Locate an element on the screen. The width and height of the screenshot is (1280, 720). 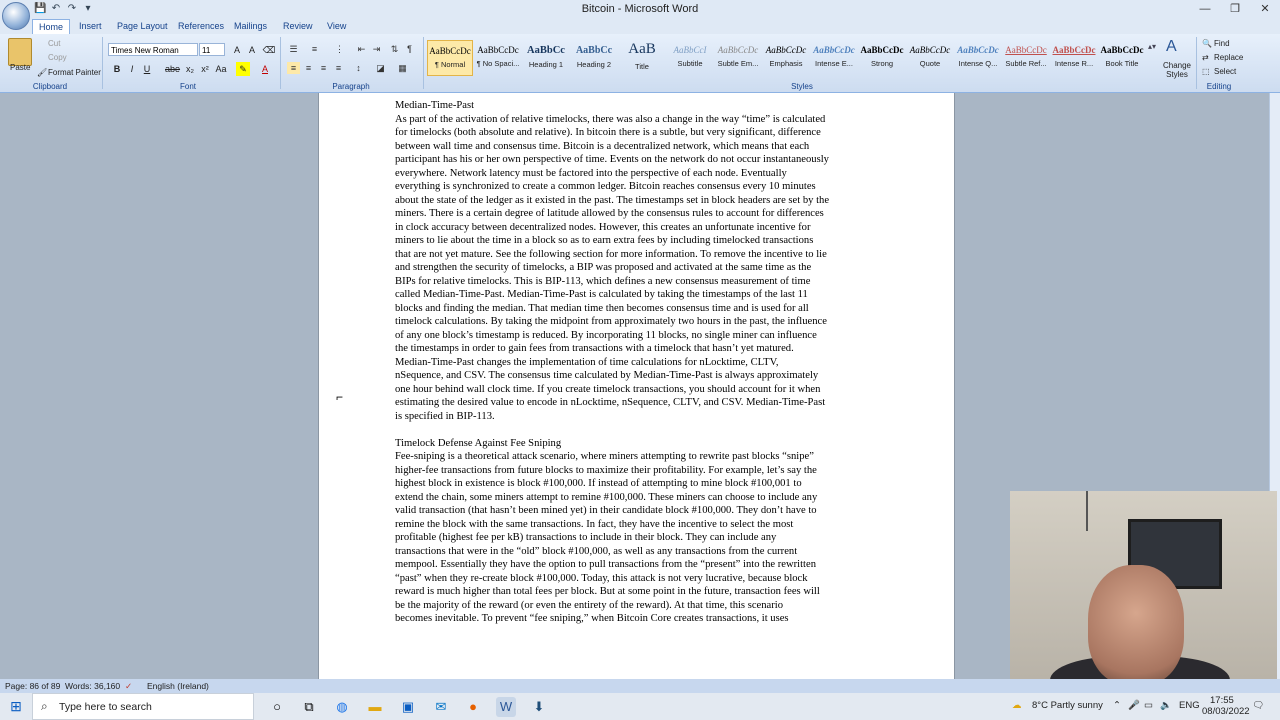
microphone-icon: 🎤 is located at coordinates (1134, 705).